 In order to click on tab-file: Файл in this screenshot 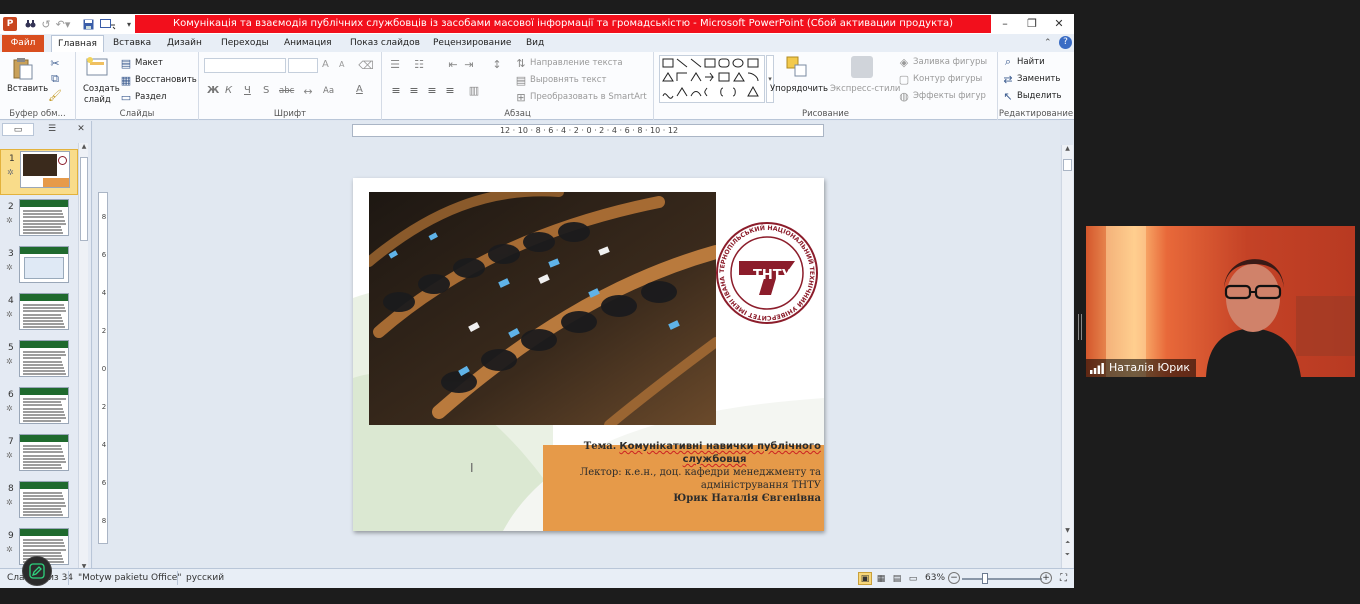, I will do `click(23, 43)`.